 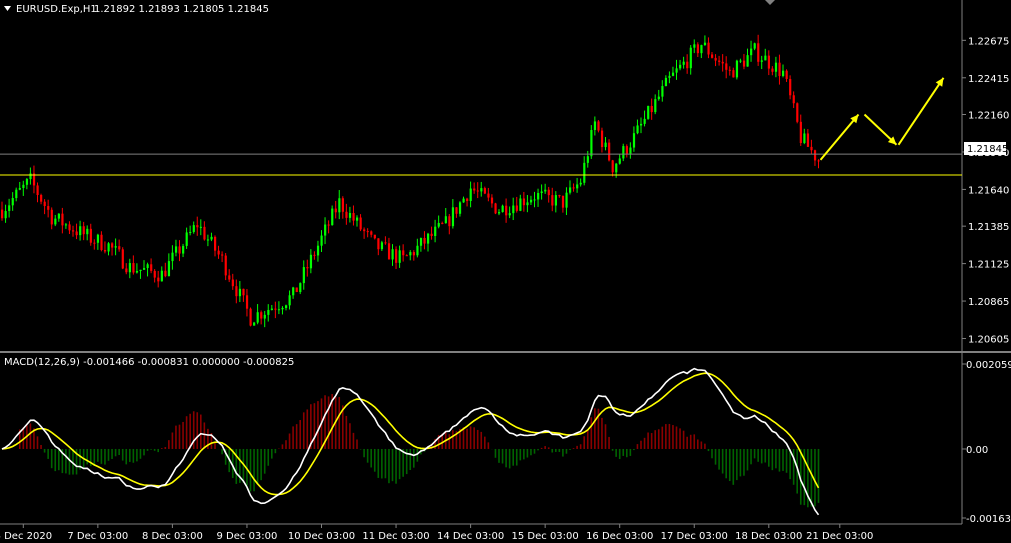 I want to click on time-tick-label: 7 Dec 03:00, so click(x=97, y=536).